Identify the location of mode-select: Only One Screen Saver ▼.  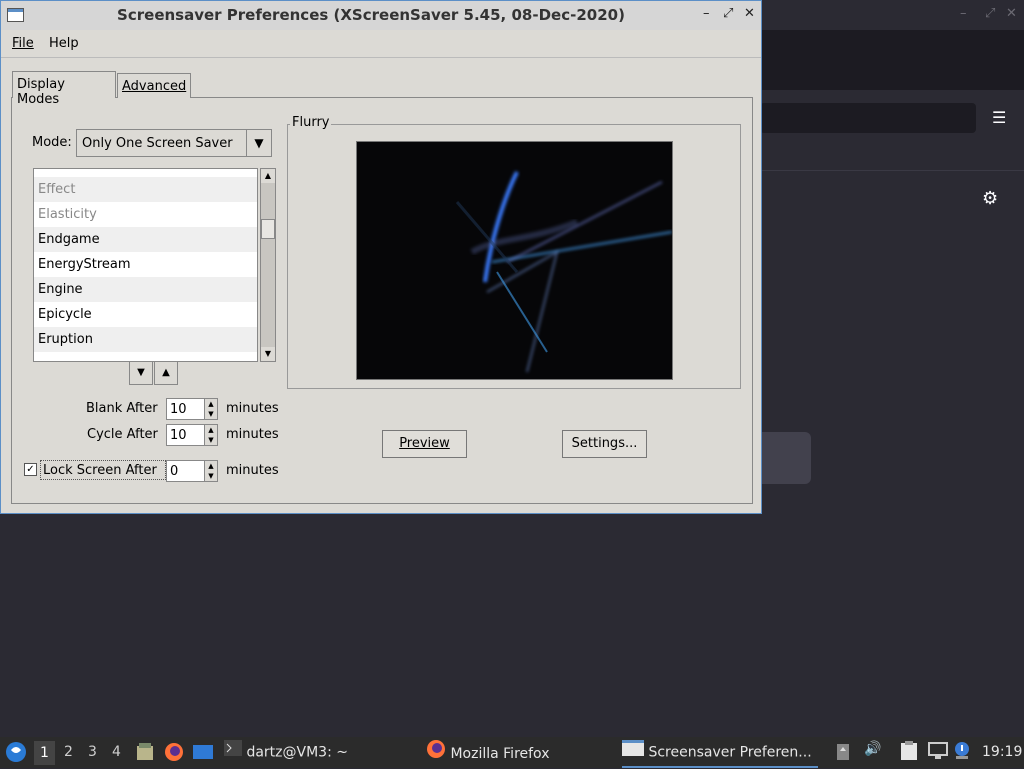
(174, 143).